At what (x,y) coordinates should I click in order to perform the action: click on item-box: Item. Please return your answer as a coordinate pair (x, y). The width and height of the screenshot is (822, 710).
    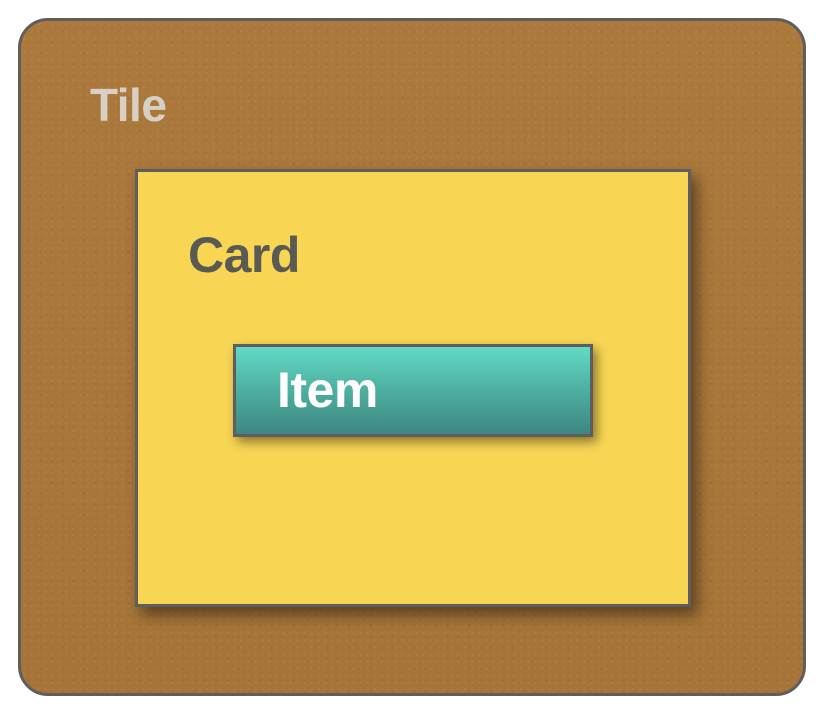
    Looking at the image, I should click on (413, 390).